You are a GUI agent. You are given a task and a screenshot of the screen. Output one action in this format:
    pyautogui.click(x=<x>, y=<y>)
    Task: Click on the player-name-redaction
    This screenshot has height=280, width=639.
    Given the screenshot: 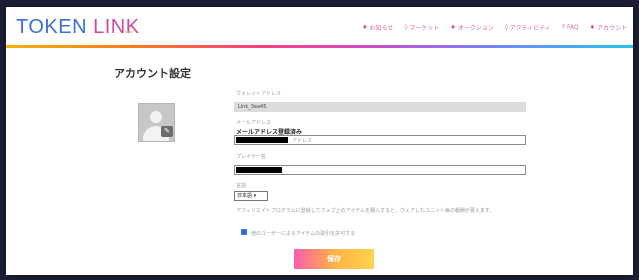 What is the action you would take?
    pyautogui.click(x=259, y=170)
    